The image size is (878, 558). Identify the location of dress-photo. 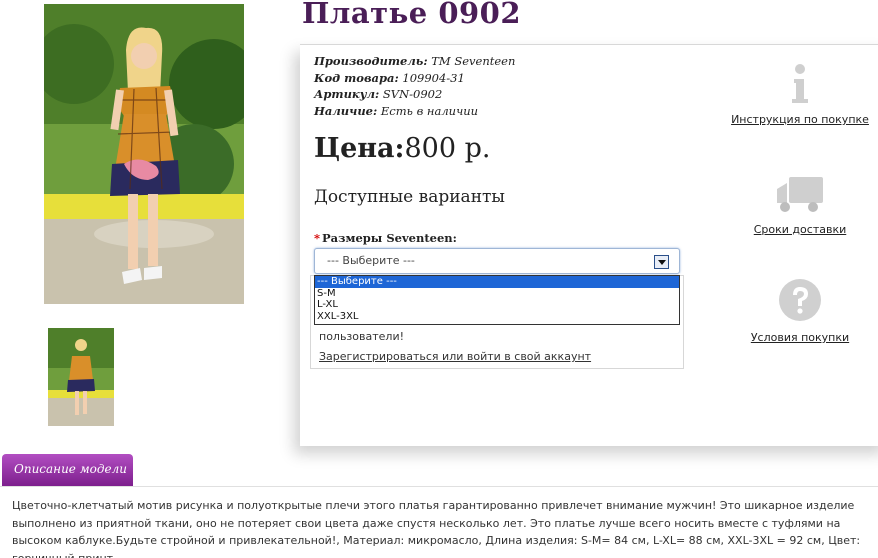
(144, 154).